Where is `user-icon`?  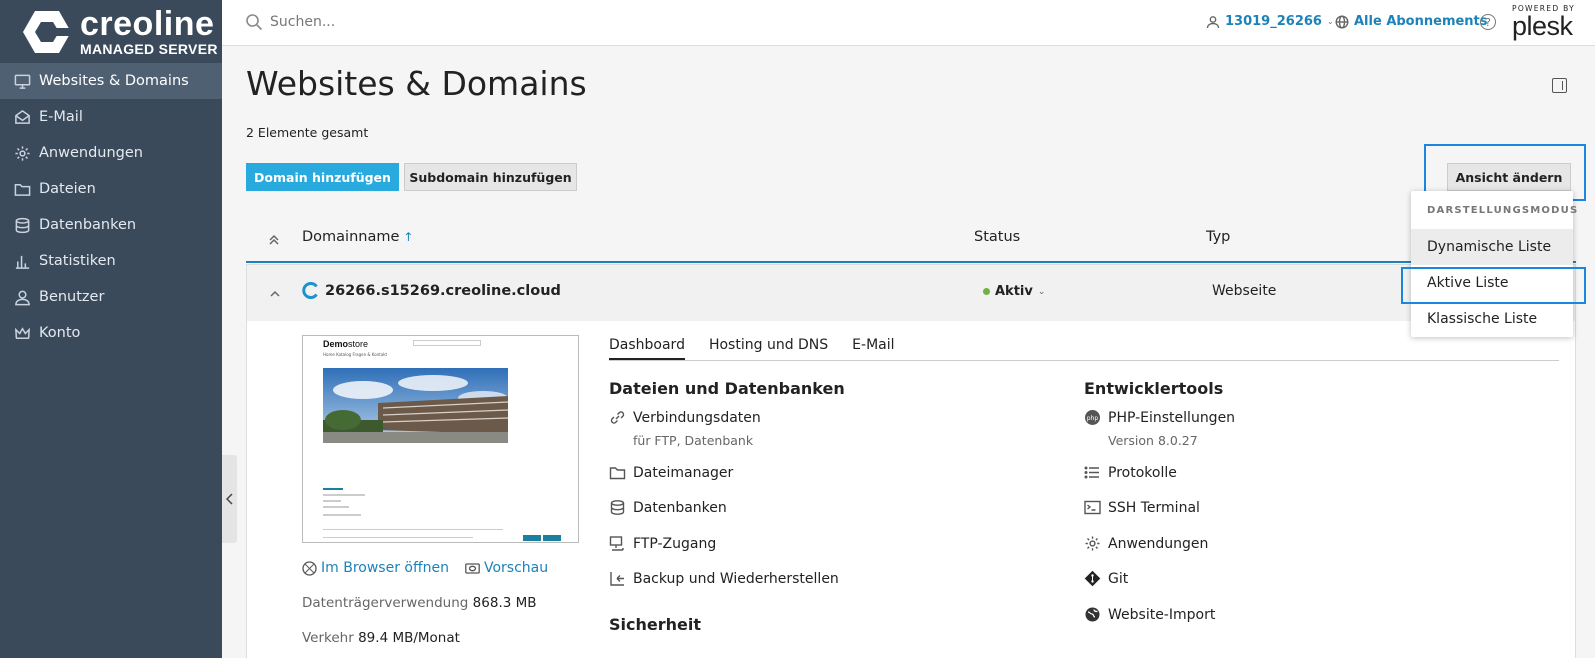
user-icon is located at coordinates (1213, 21).